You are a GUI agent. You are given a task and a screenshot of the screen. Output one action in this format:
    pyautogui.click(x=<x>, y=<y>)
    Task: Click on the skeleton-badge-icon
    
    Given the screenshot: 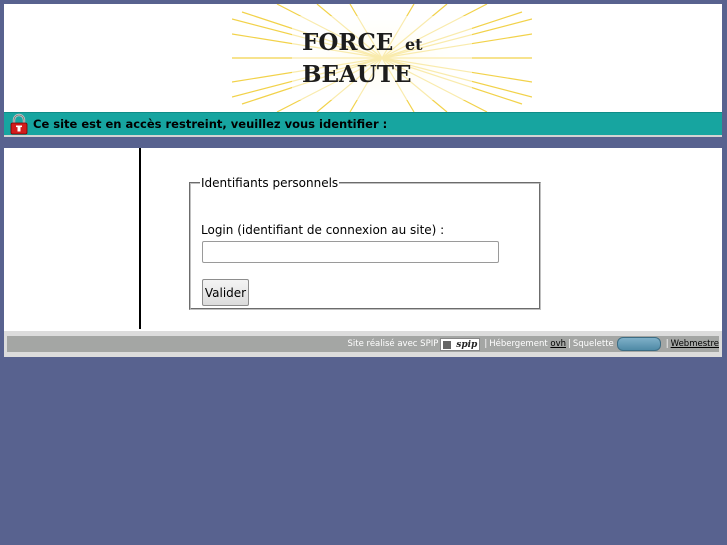 What is the action you would take?
    pyautogui.click(x=638, y=344)
    